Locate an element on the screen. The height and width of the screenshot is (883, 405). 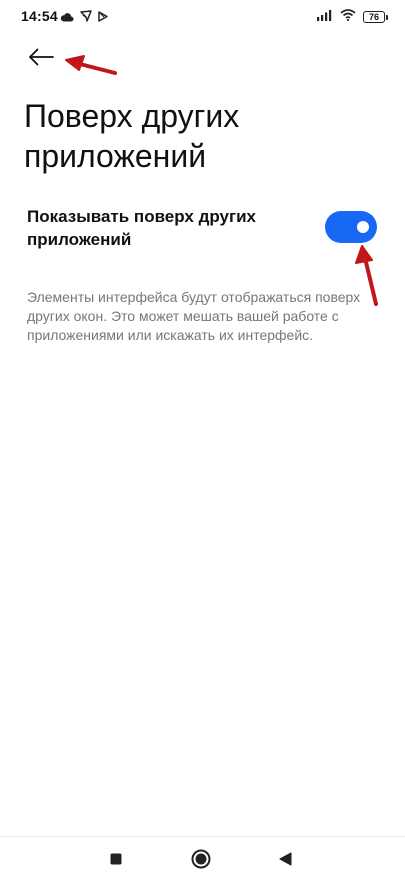
status-notification-icons is located at coordinates (84, 18).